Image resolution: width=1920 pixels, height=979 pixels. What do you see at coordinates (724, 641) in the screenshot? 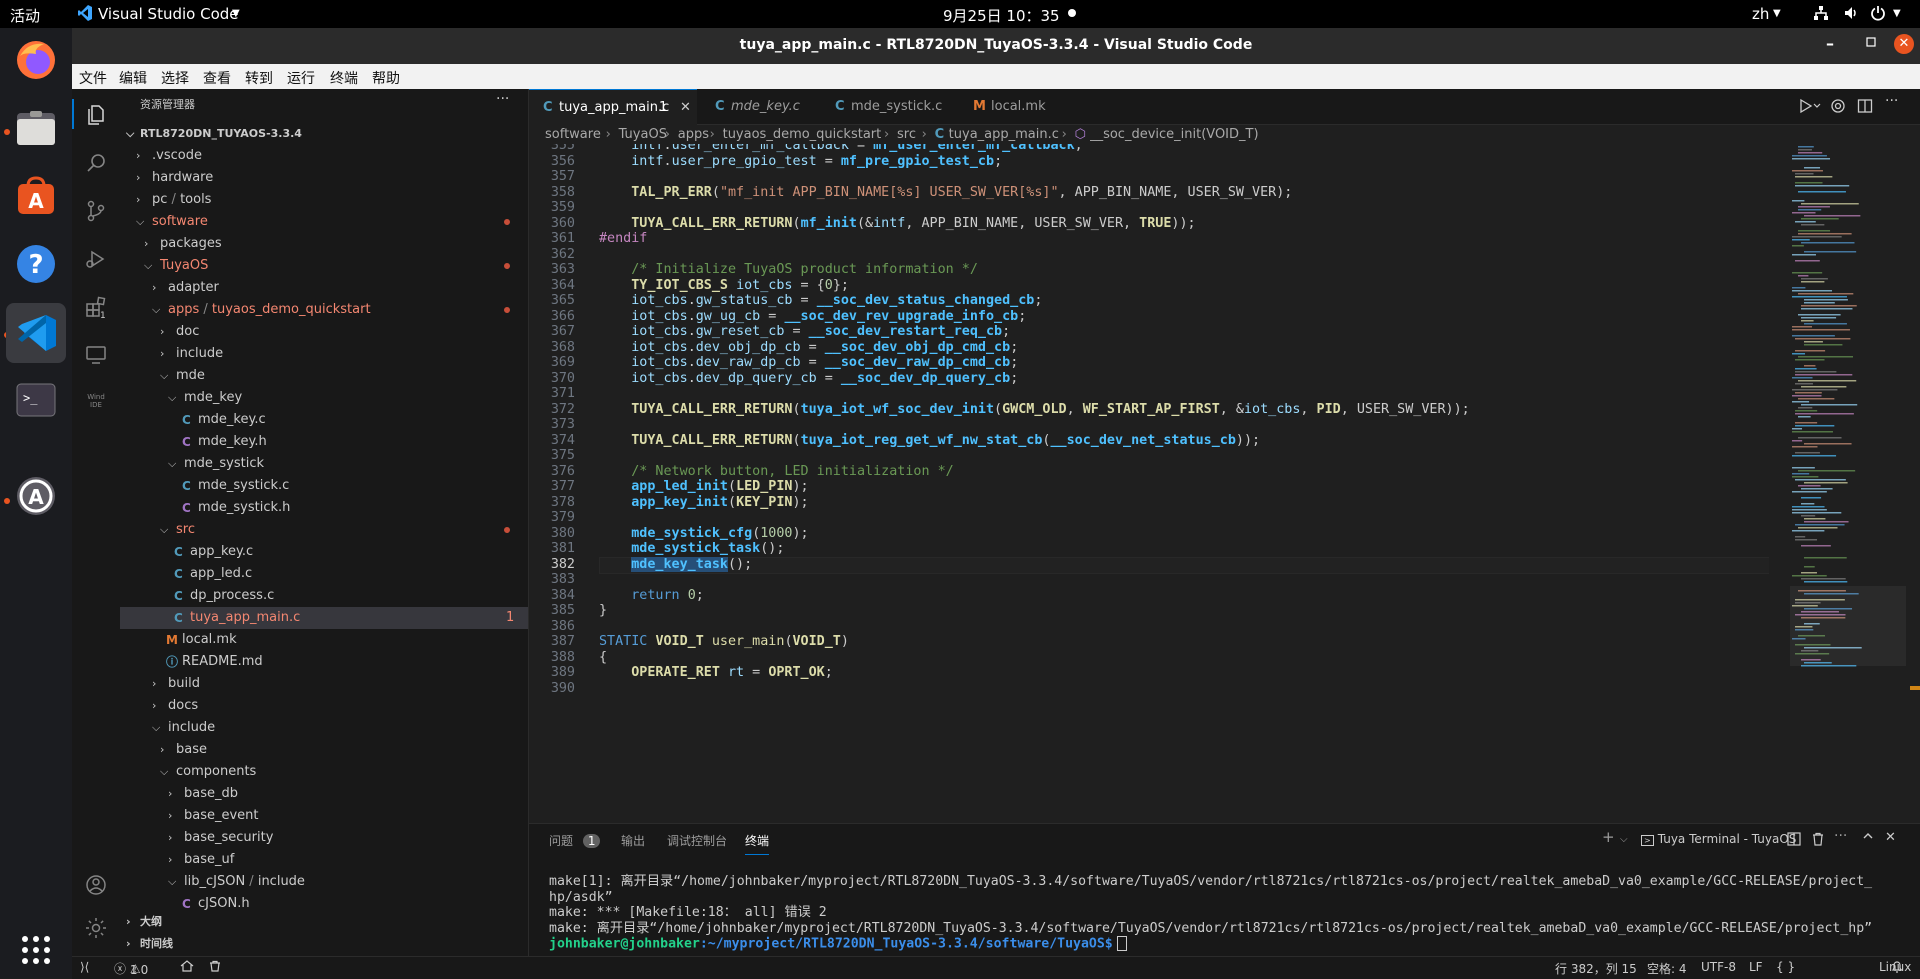
I see `code-line: STATIC VOID_T user_main(VOID_T)` at bounding box center [724, 641].